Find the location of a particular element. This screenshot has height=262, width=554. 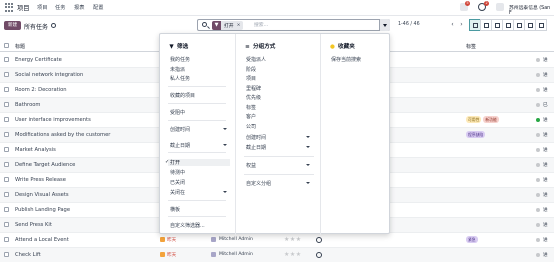

filter-template: 横板 is located at coordinates (175, 209).